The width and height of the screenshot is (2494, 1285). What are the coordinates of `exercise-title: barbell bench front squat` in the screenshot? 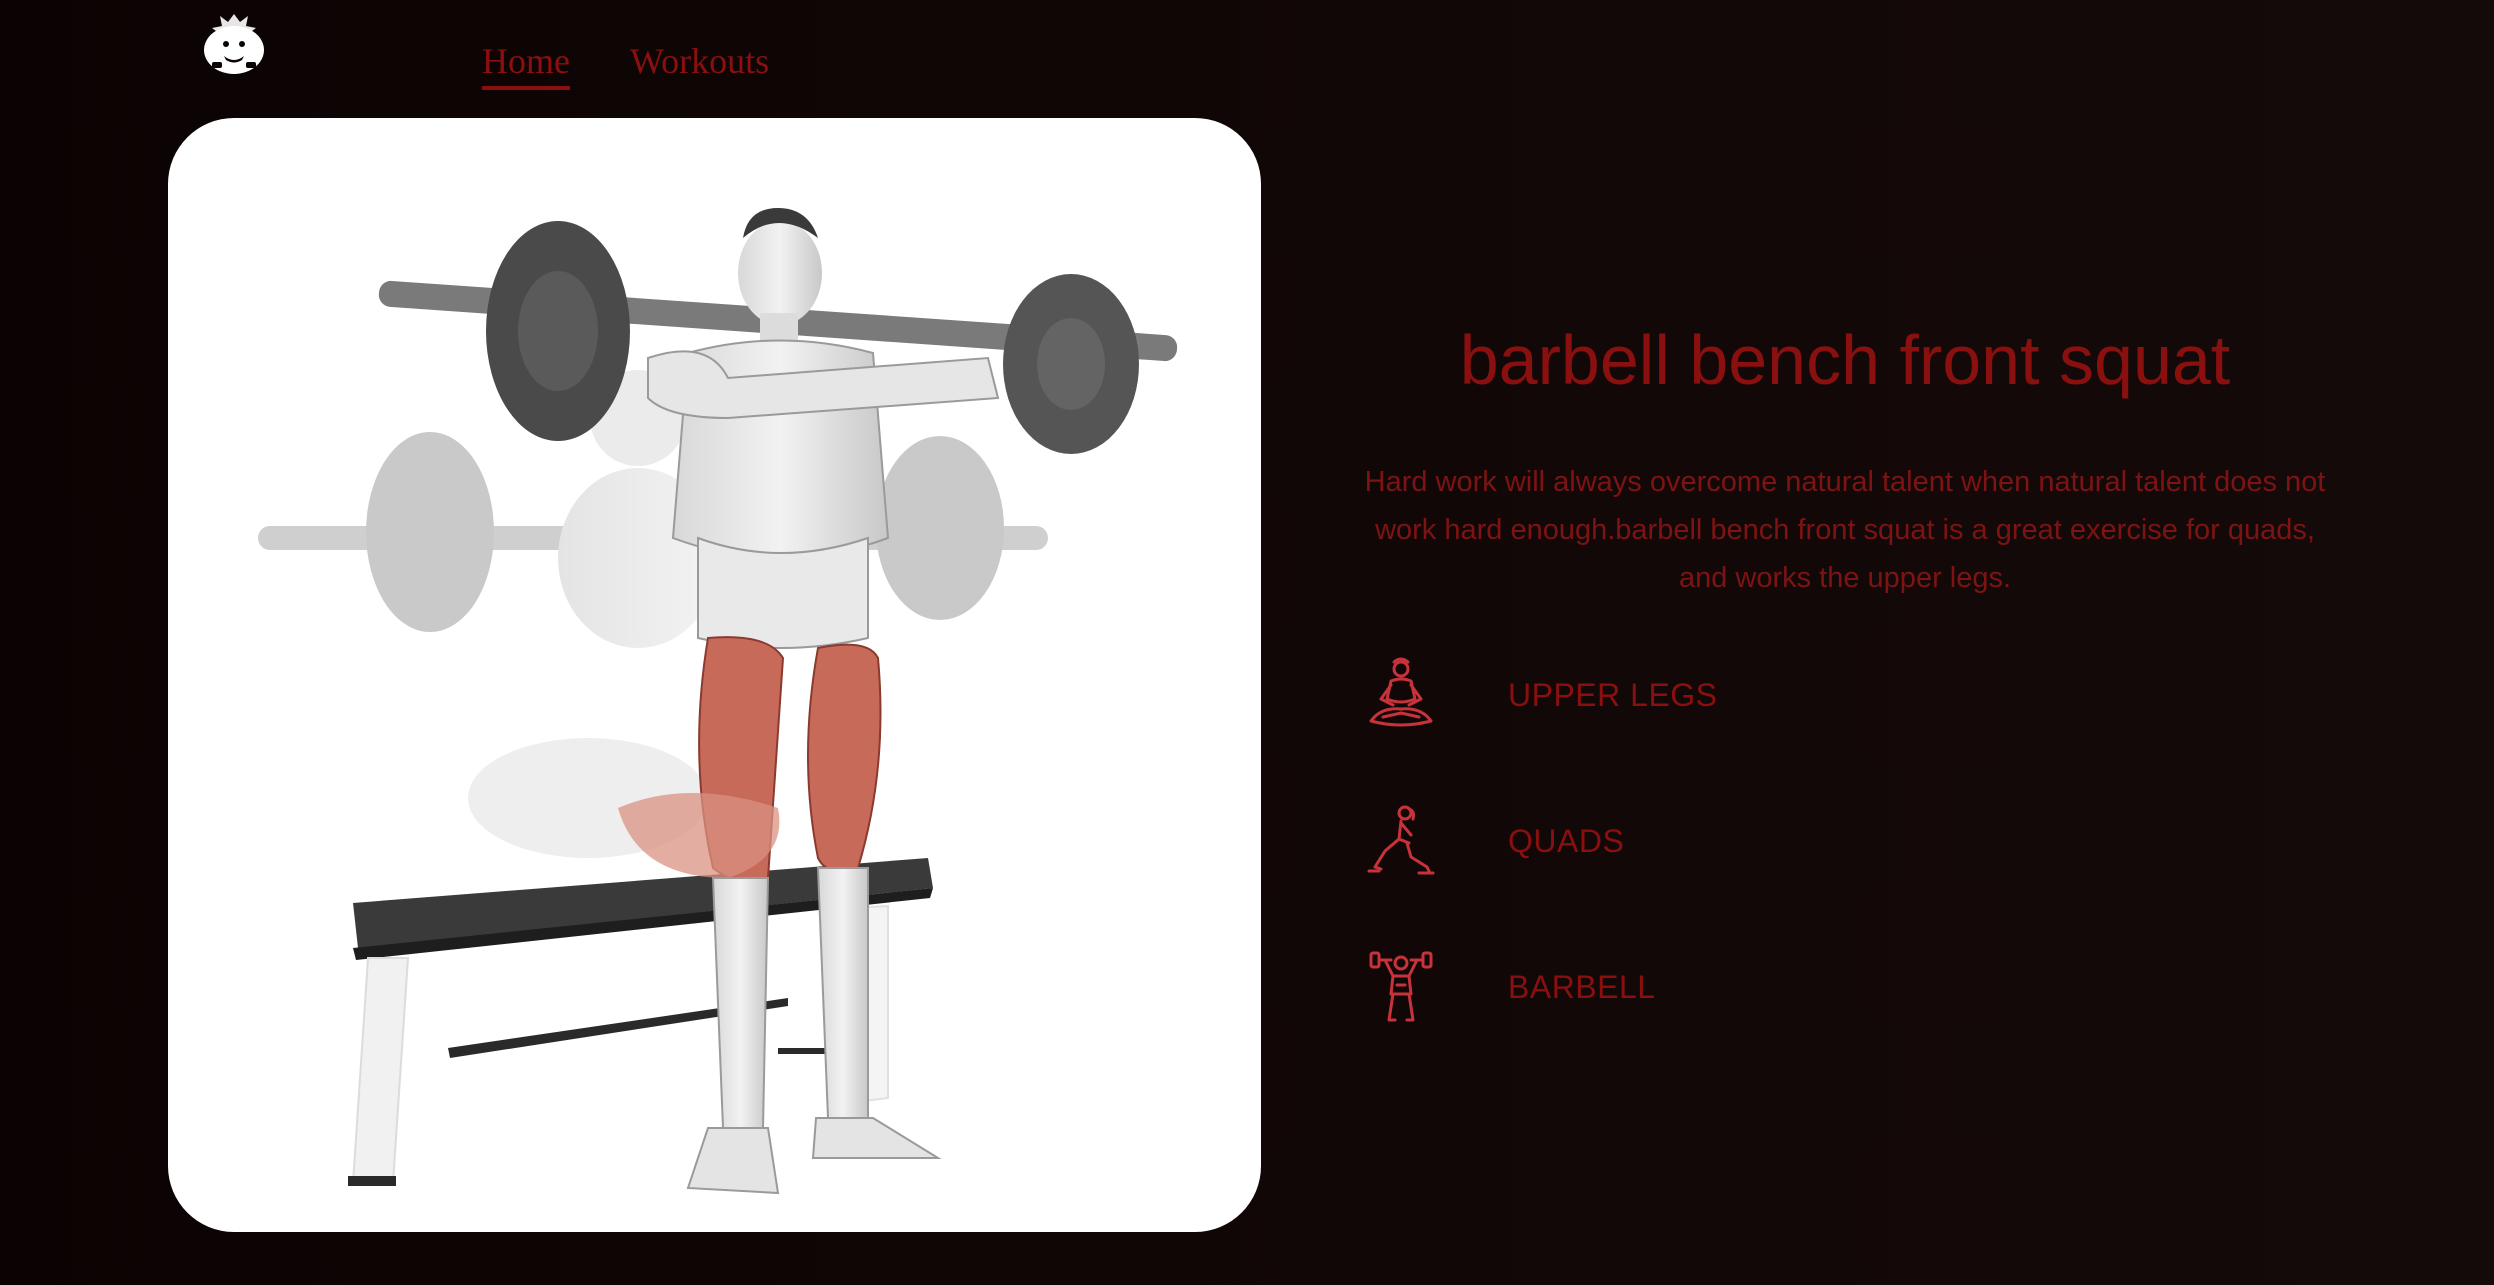 It's located at (1845, 360).